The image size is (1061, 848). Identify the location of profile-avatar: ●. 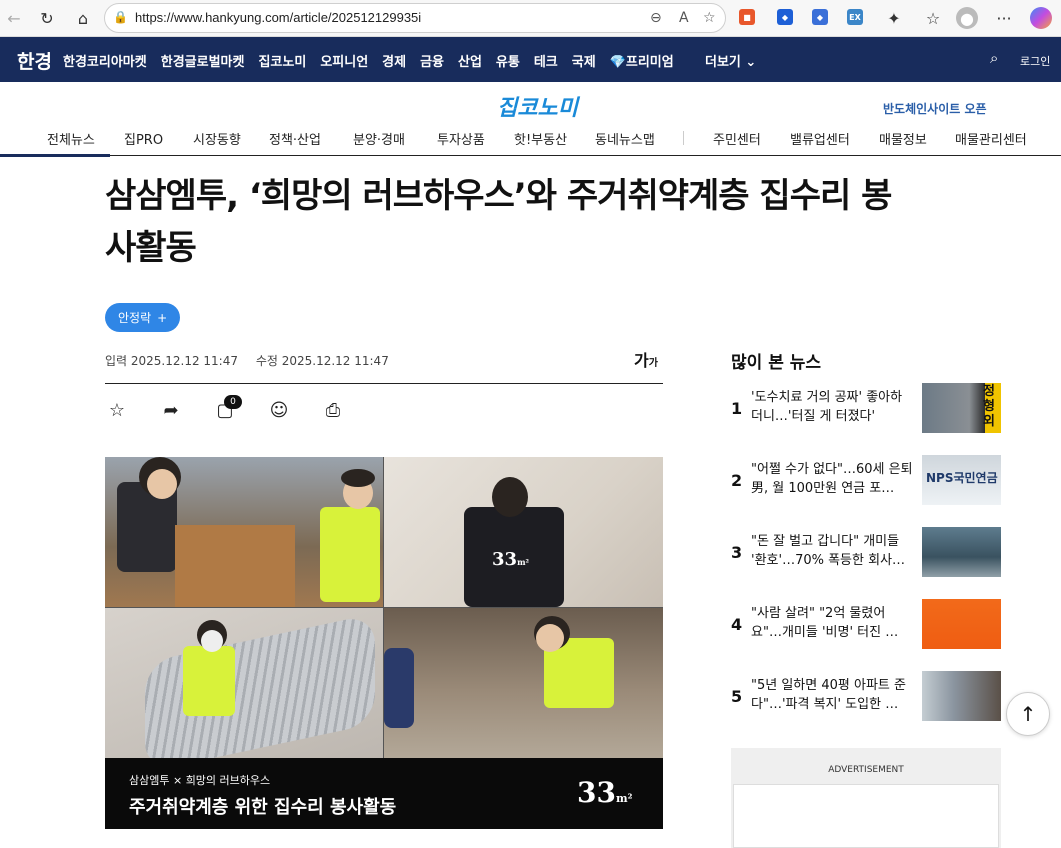
(967, 18).